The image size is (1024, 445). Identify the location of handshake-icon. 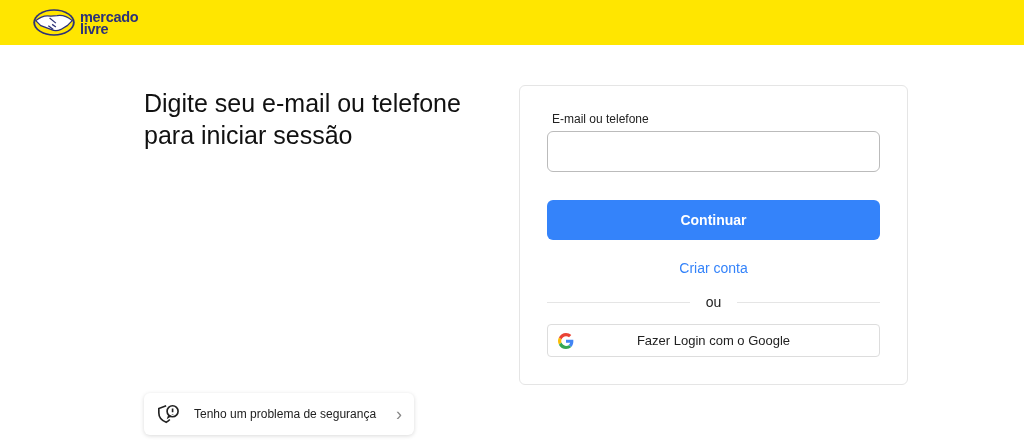
(54, 22).